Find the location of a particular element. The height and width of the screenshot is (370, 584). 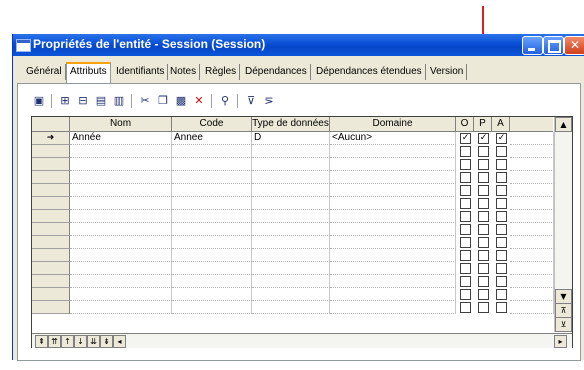

tab-dependances-etendues: Dépendances étendues is located at coordinates (369, 72).